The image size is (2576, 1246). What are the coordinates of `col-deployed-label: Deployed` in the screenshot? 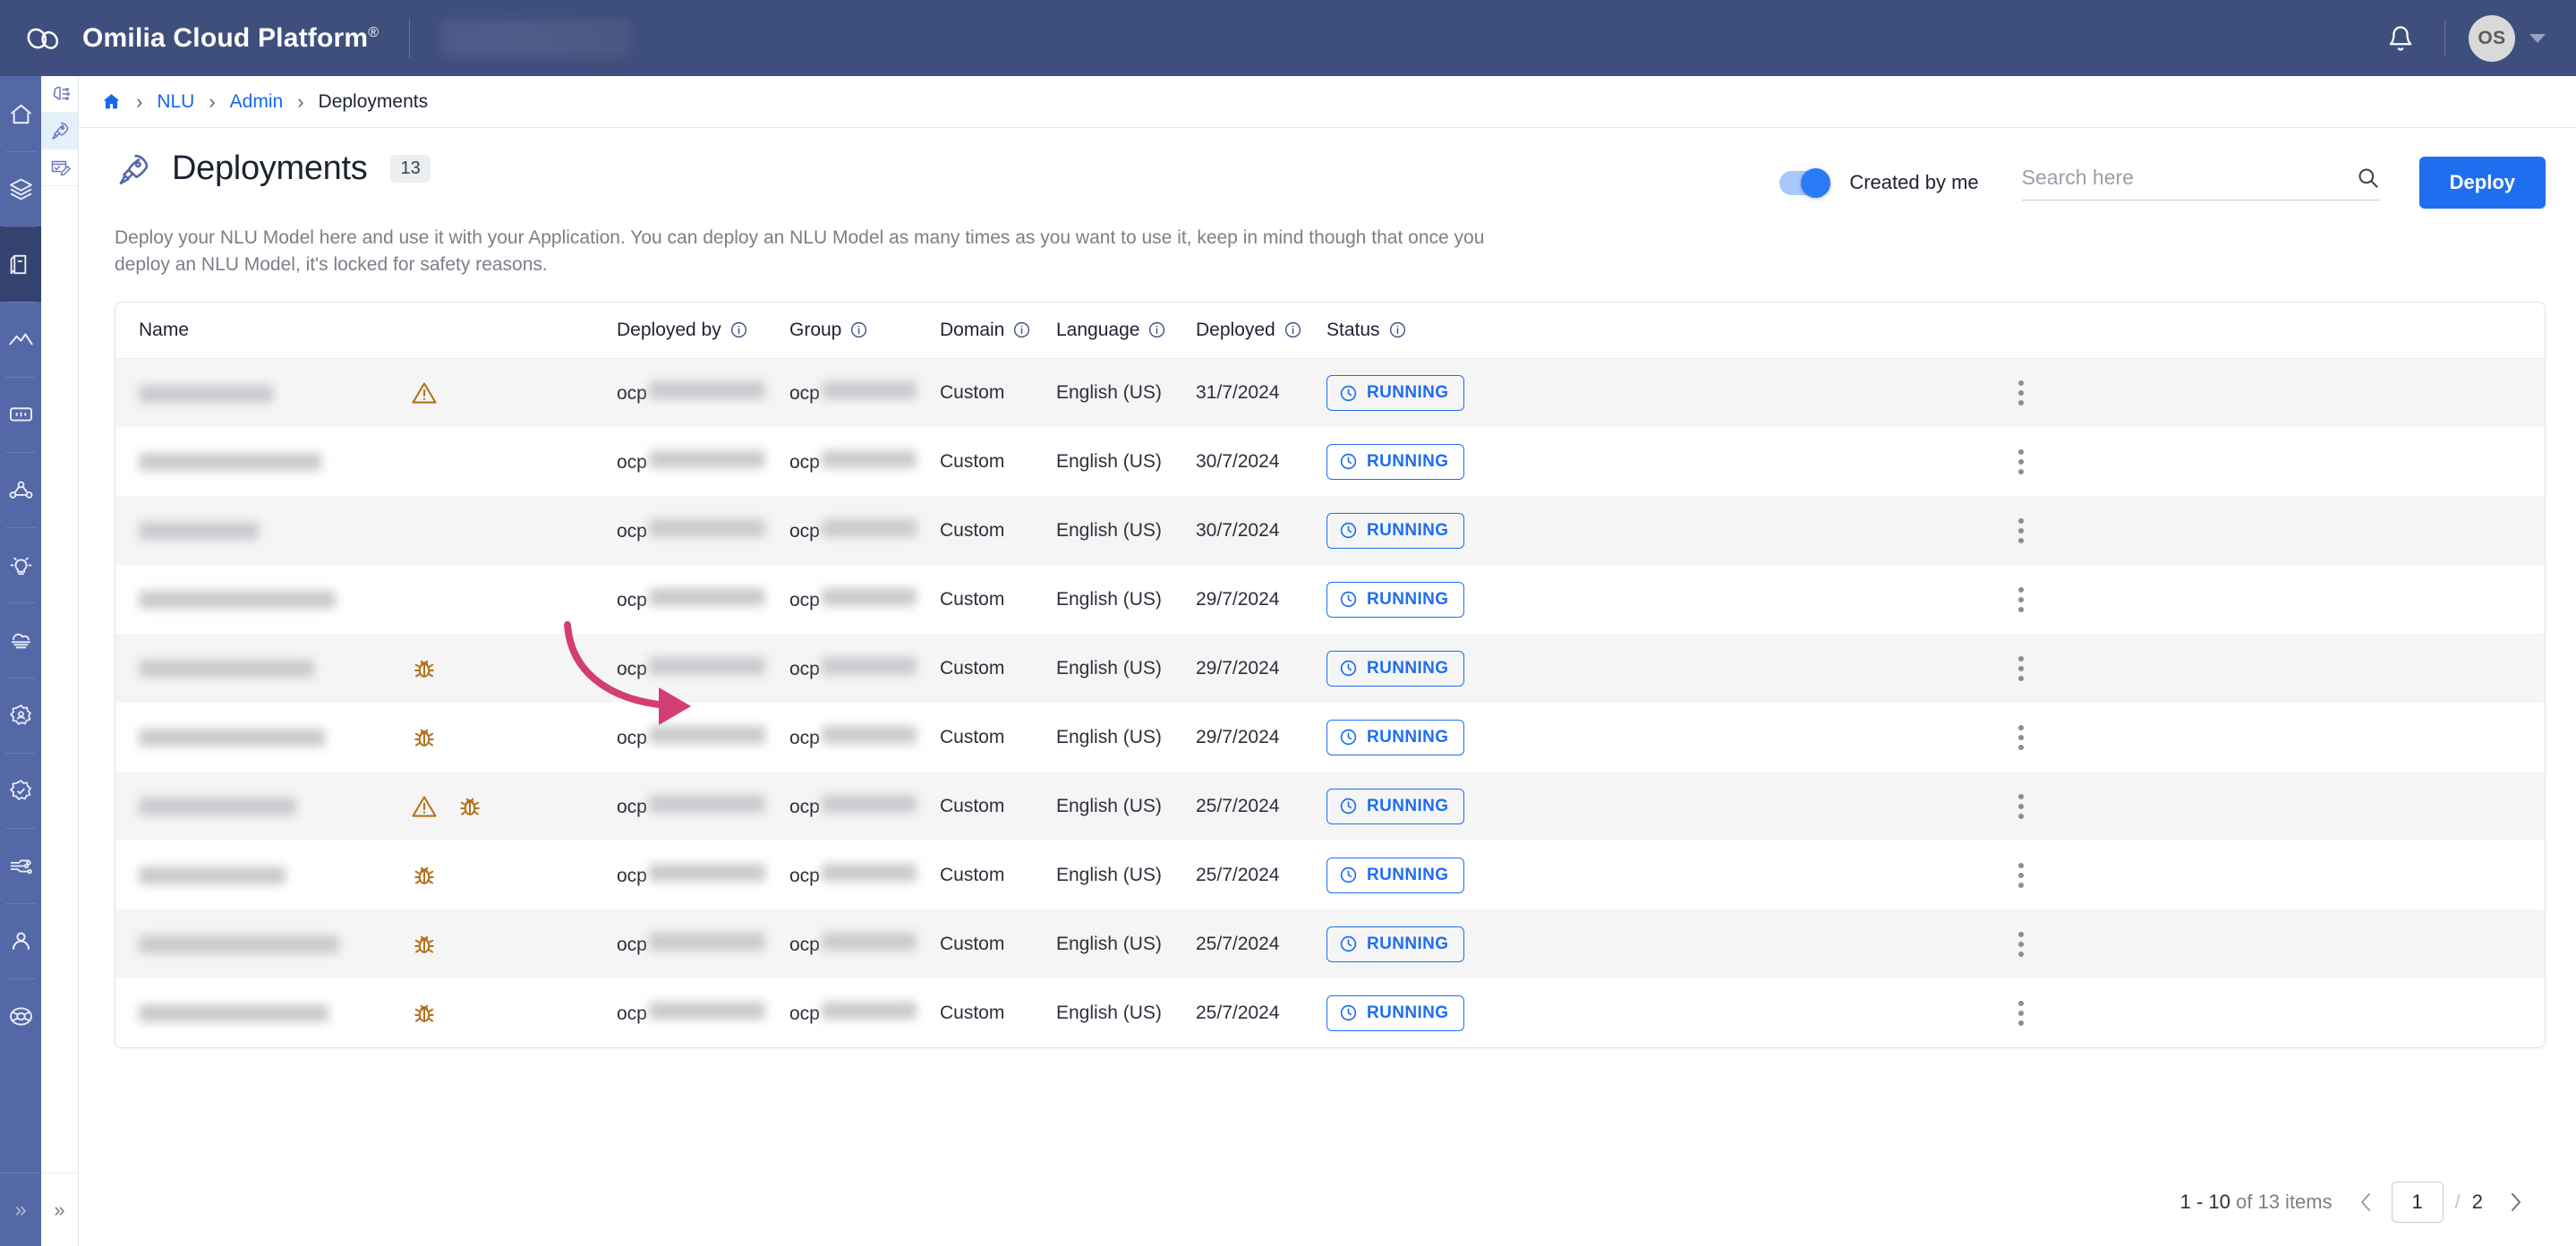 It's located at (1235, 329).